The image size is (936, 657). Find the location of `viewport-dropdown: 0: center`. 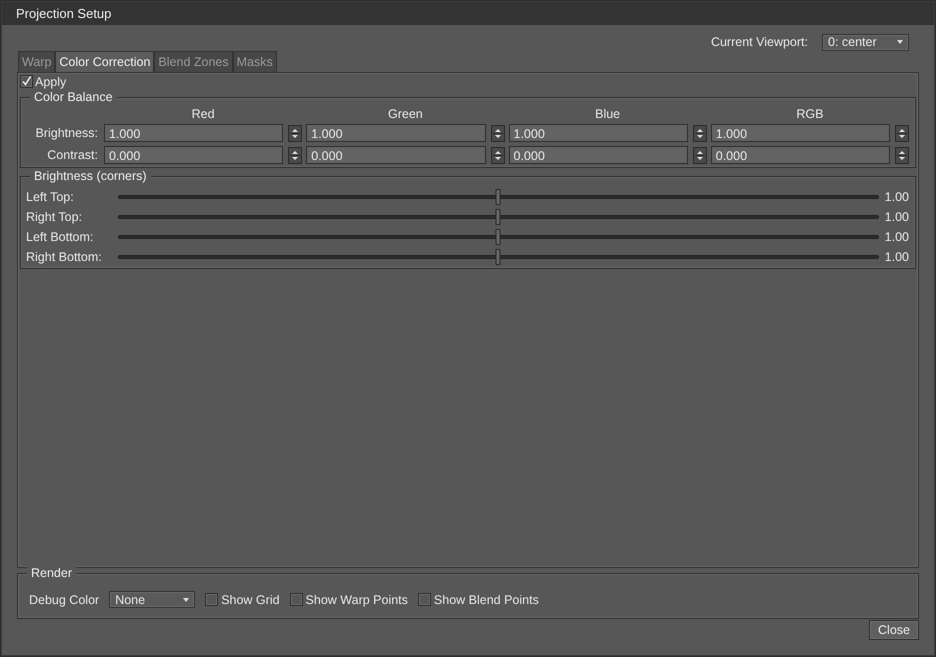

viewport-dropdown: 0: center is located at coordinates (865, 42).